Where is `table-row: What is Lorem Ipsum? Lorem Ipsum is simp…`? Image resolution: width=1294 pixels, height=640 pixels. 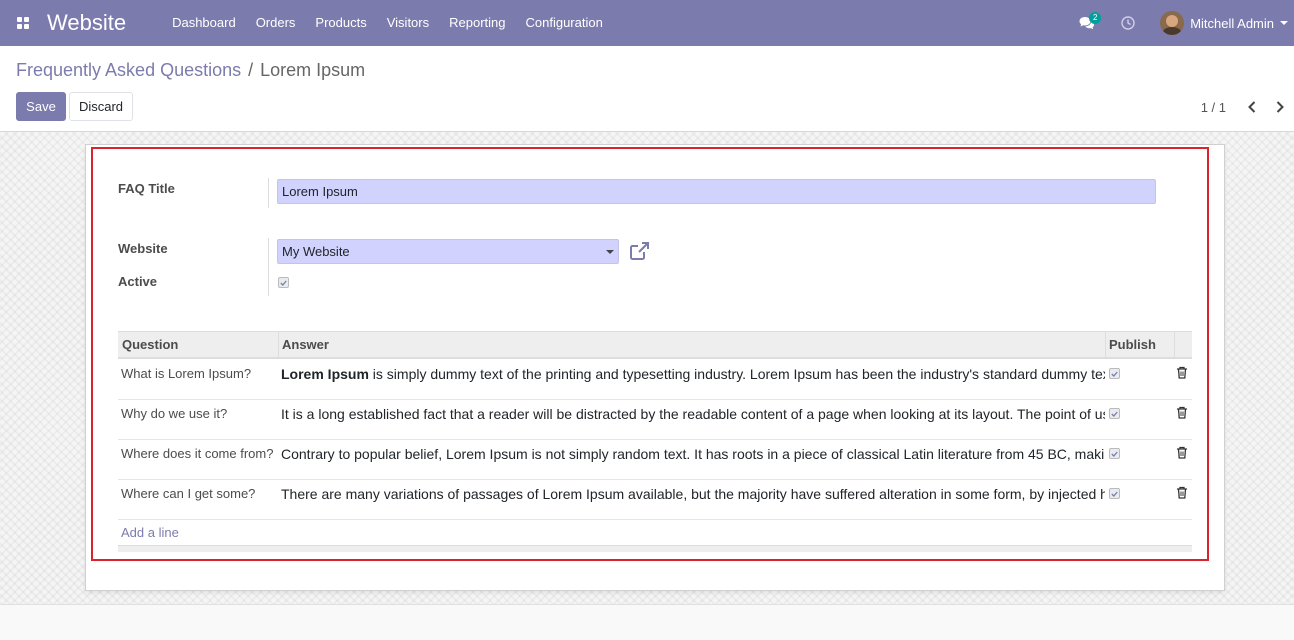
table-row: What is Lorem Ipsum? Lorem Ipsum is simp… is located at coordinates (655, 380).